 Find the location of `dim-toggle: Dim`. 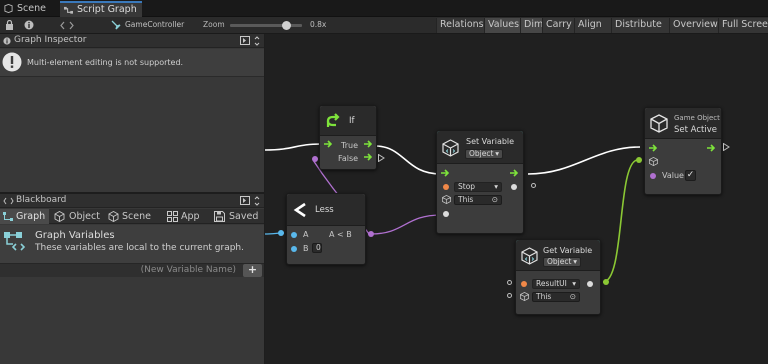

dim-toggle: Dim is located at coordinates (531, 25).